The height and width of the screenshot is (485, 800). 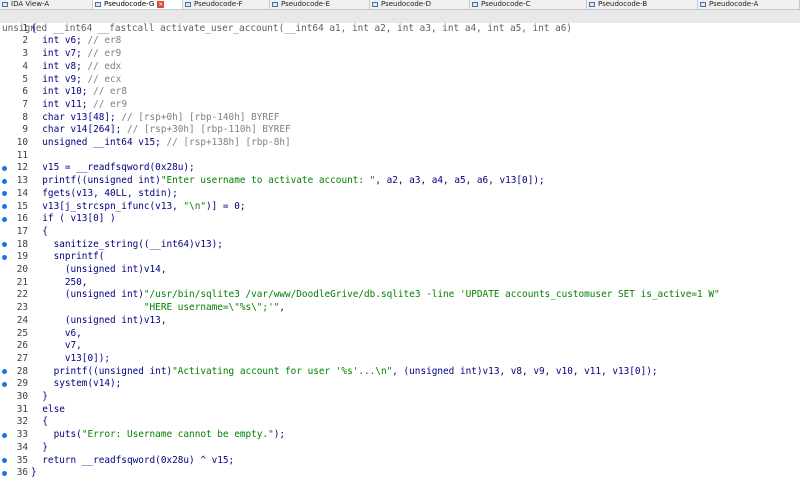 What do you see at coordinates (25, 28) in the screenshot?
I see `line-number: 1` at bounding box center [25, 28].